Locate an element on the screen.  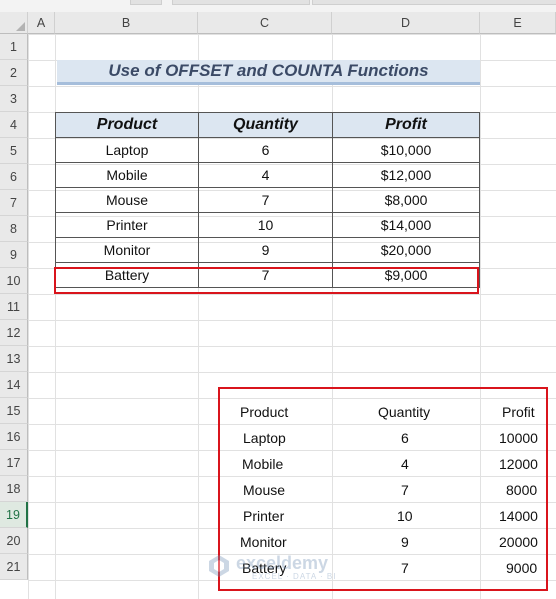
select-all-button is located at coordinates (14, 23).